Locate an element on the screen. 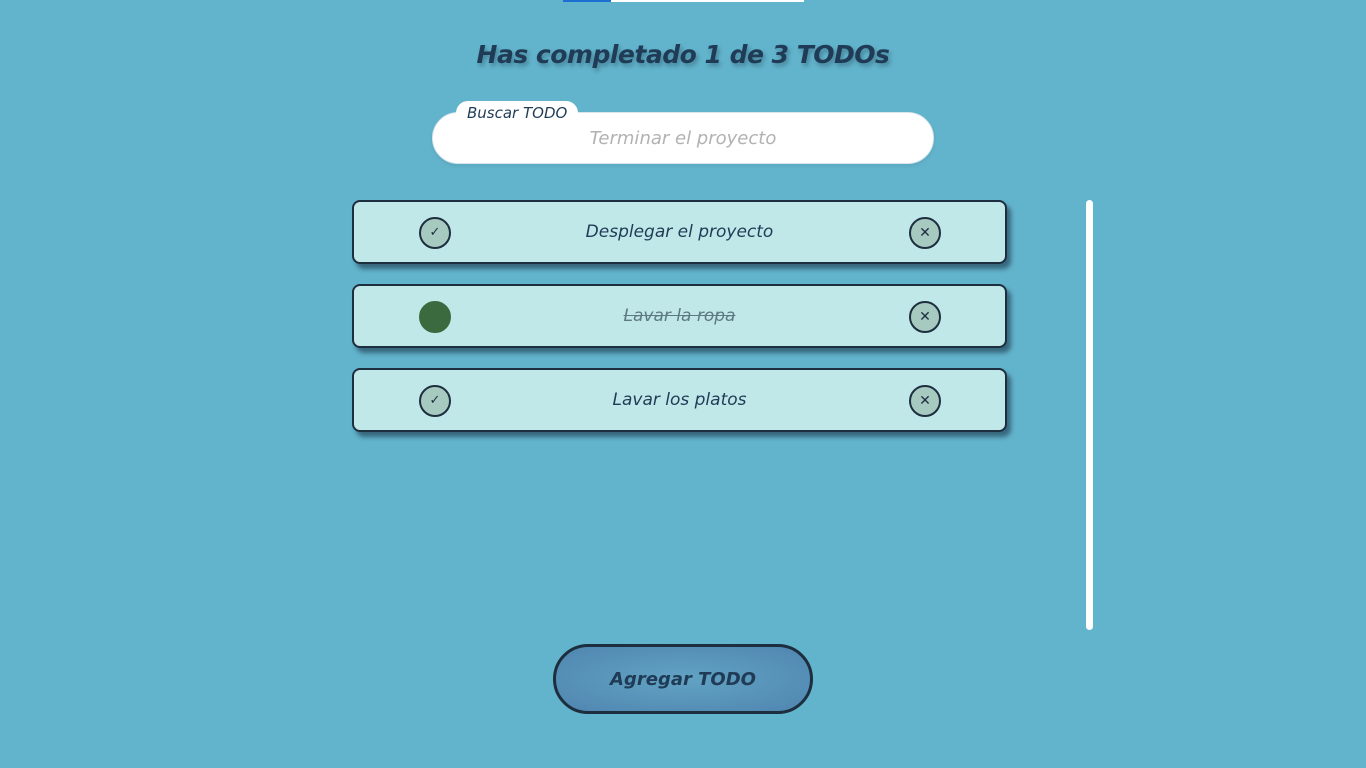 The width and height of the screenshot is (1366, 768). todo-text: Desplegar el proyecto is located at coordinates (679, 232).